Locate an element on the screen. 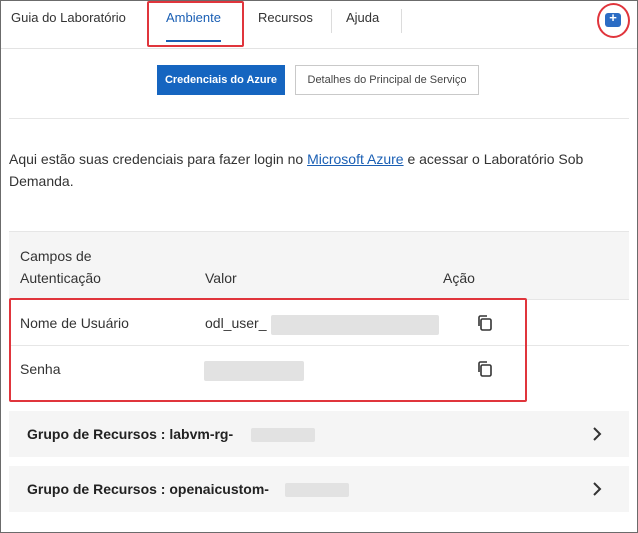  tab-label: Ajuda is located at coordinates (363, 17).